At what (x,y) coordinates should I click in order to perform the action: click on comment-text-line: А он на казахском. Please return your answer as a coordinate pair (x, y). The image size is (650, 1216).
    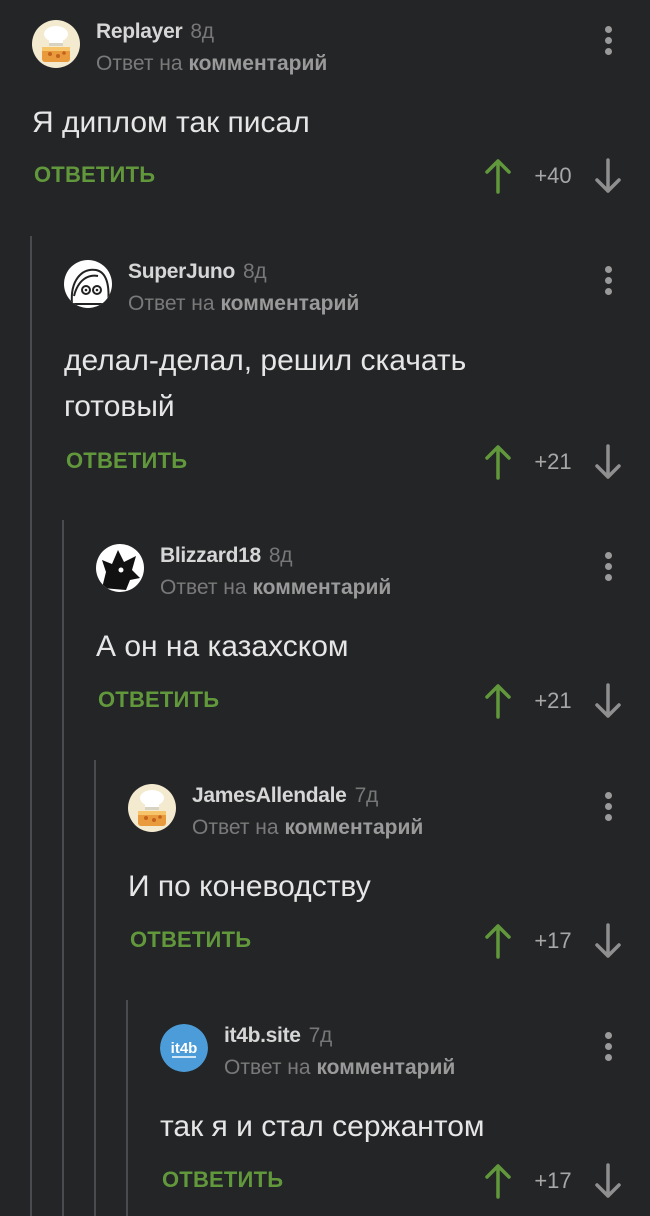
    Looking at the image, I should click on (222, 646).